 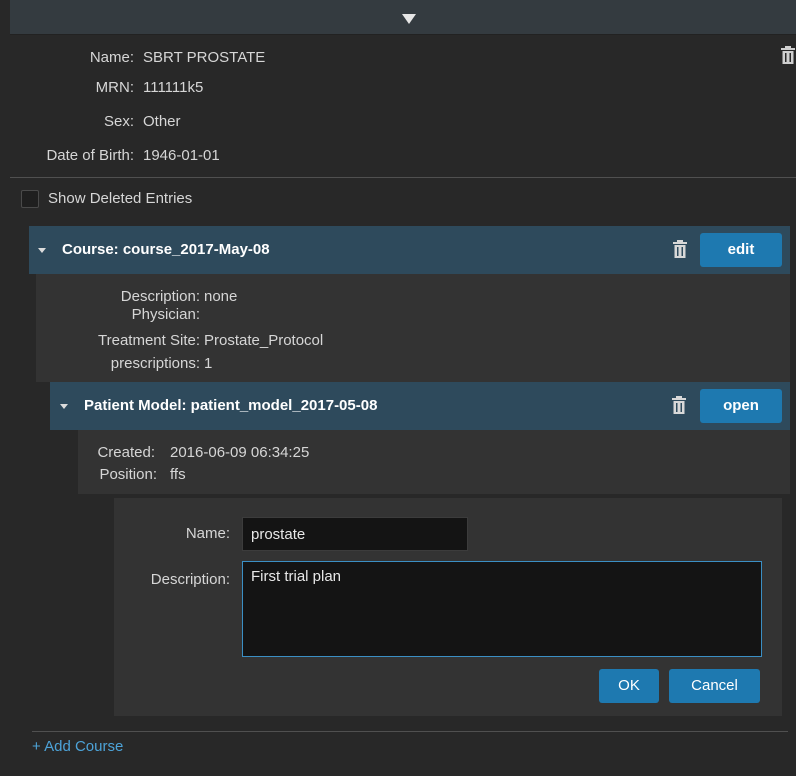 What do you see at coordinates (126, 452) in the screenshot?
I see `patient-model-created-label: Created:` at bounding box center [126, 452].